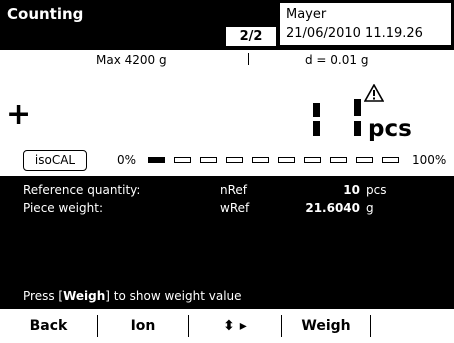 This screenshot has width=454, height=343. I want to click on app-title: Counting, so click(45, 14).